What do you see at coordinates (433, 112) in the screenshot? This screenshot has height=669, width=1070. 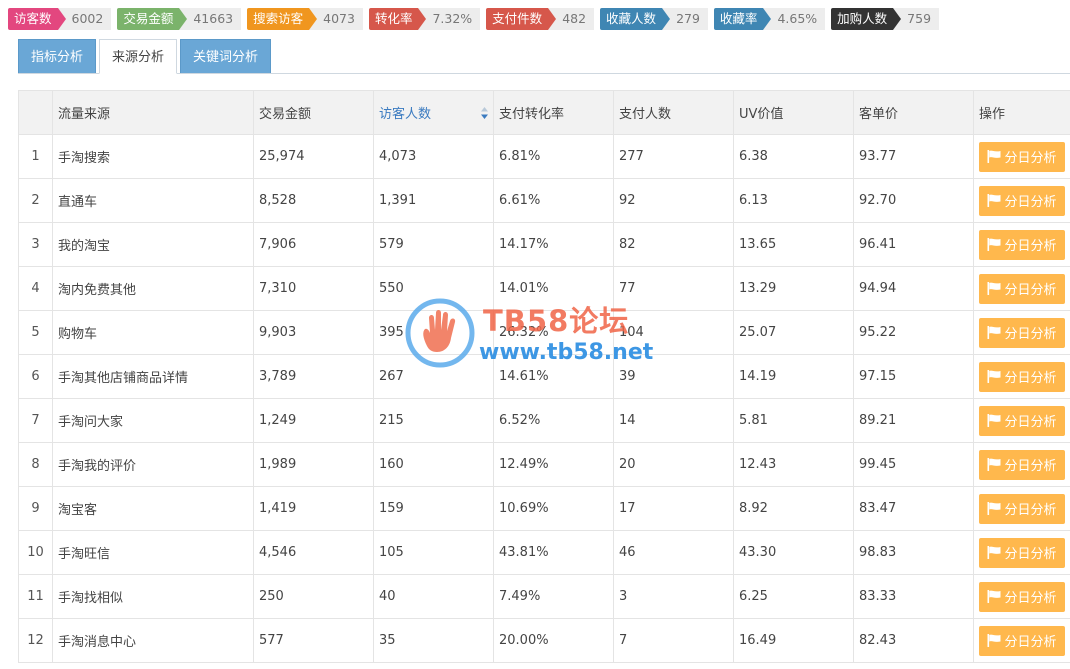 I see `column-header: 访客人数` at bounding box center [433, 112].